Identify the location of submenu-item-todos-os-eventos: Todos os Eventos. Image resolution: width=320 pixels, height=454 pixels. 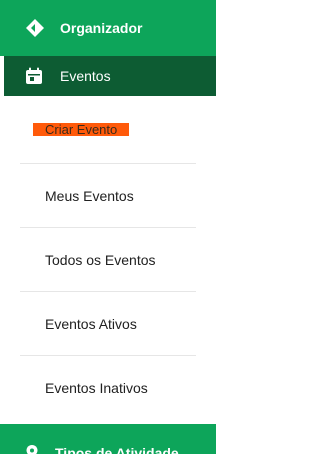
(108, 260).